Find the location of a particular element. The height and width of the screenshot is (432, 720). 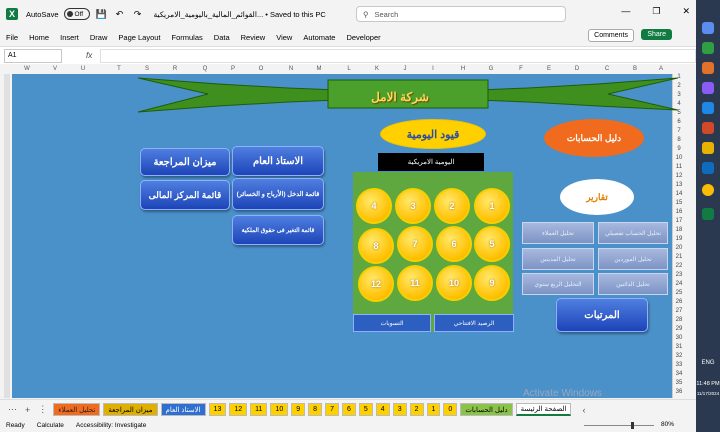

sheet-tab: 12 is located at coordinates (238, 409).